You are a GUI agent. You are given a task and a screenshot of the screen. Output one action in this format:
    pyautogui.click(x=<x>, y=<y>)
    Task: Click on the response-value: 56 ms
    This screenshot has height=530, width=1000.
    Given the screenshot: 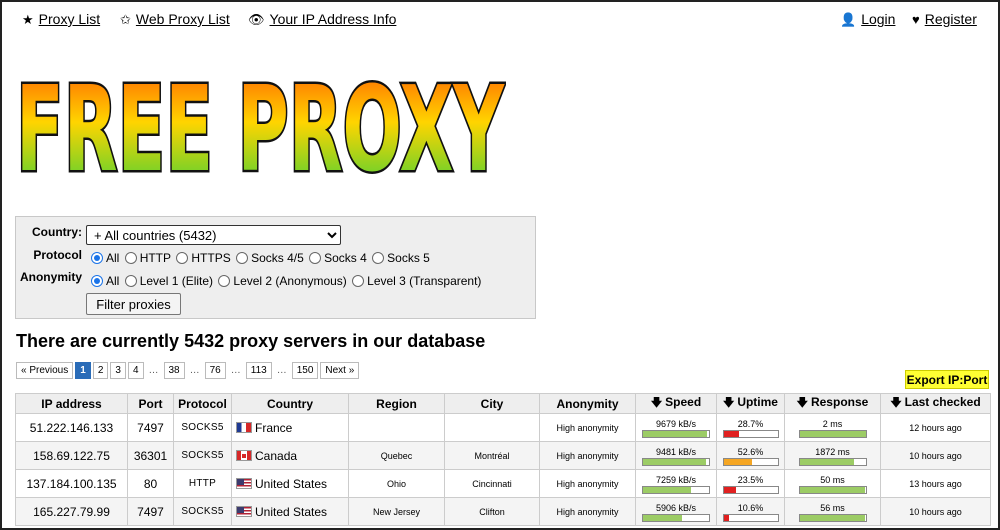 What is the action you would take?
    pyautogui.click(x=832, y=507)
    